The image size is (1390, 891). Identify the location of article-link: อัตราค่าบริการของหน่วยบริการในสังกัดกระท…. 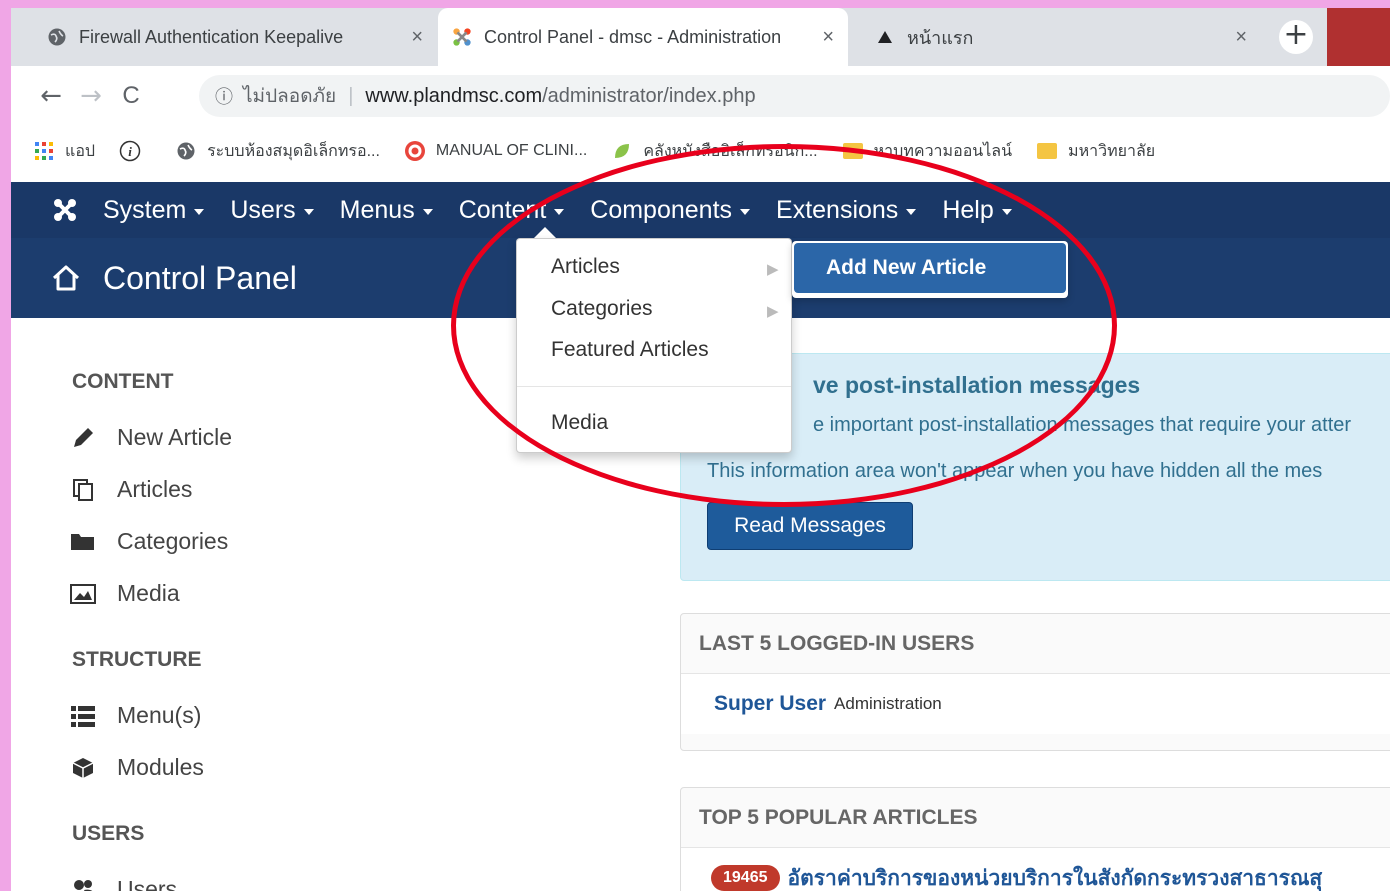
(1055, 876).